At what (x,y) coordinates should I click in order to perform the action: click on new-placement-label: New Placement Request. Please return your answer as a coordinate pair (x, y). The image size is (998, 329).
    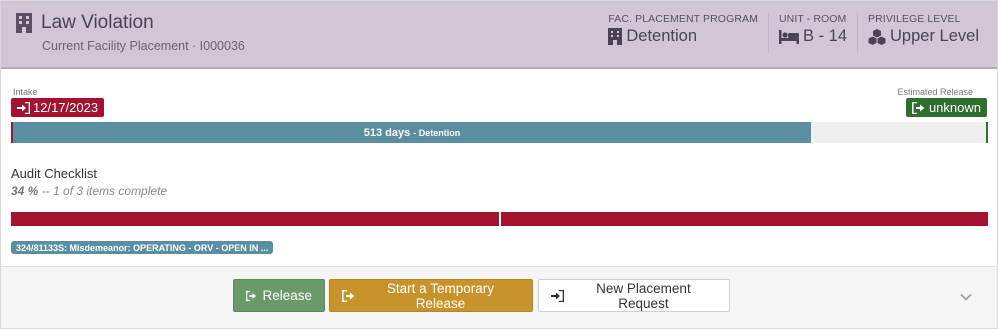
    Looking at the image, I should click on (643, 295).